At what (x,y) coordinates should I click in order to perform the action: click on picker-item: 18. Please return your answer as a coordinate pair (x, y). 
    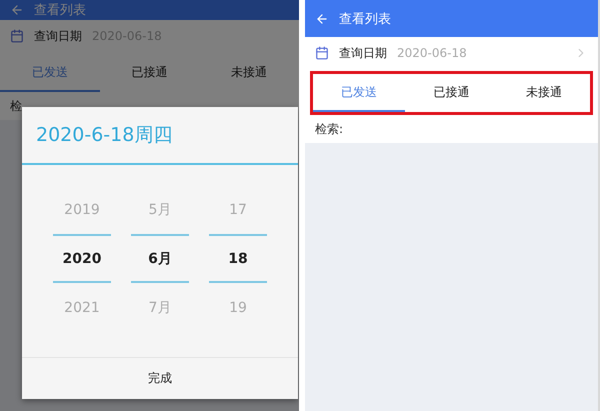
    Looking at the image, I should click on (238, 258).